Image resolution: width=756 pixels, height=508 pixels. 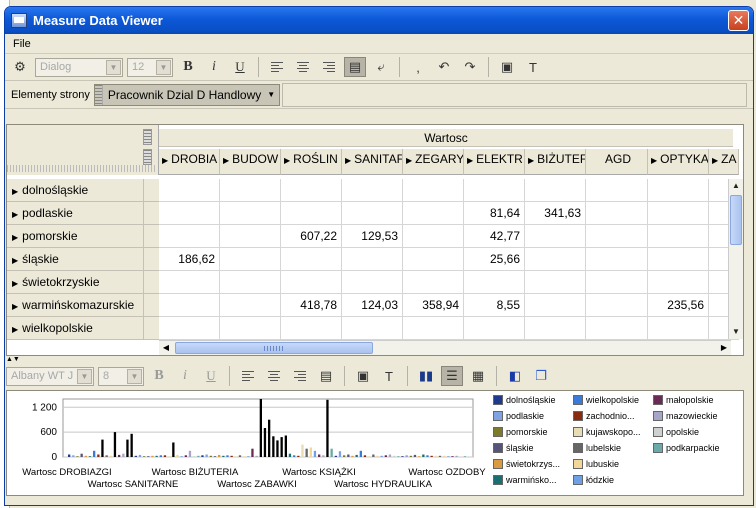 What do you see at coordinates (98, 94) in the screenshot?
I see `drag-handle` at bounding box center [98, 94].